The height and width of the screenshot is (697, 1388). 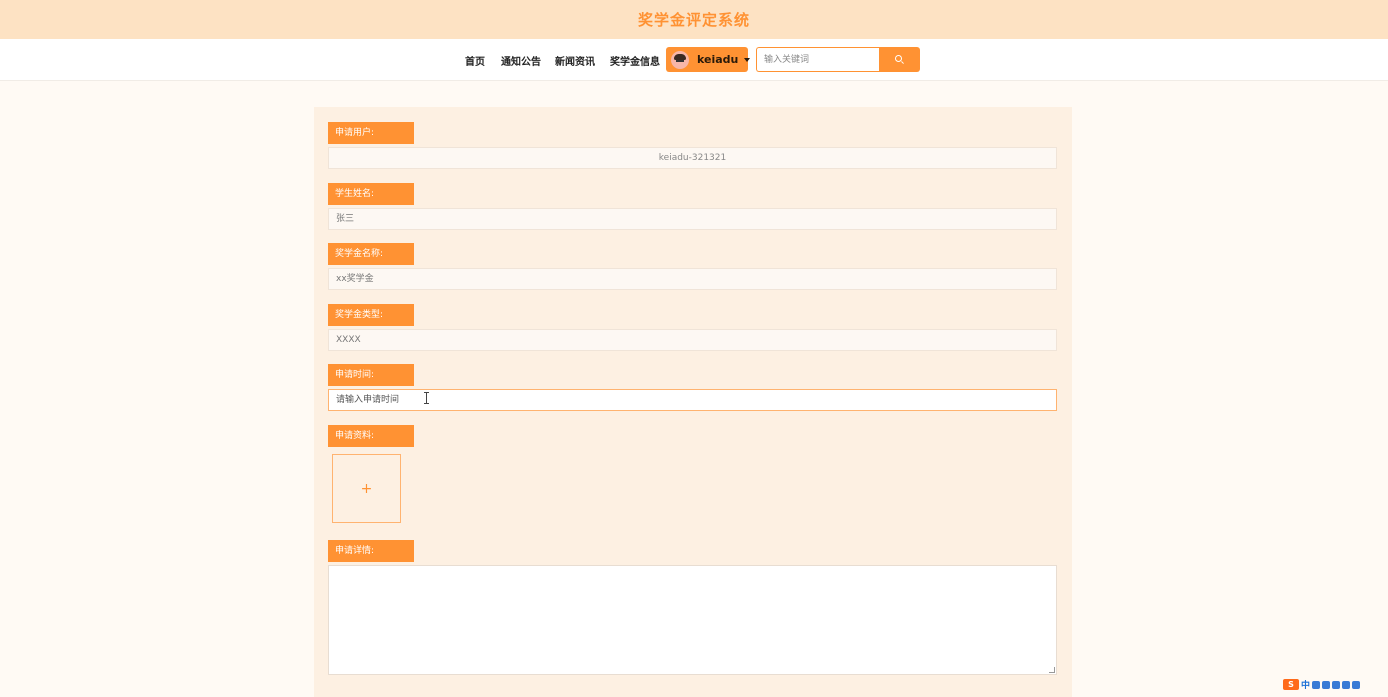 What do you see at coordinates (1052, 670) in the screenshot?
I see `resize-grip-icon` at bounding box center [1052, 670].